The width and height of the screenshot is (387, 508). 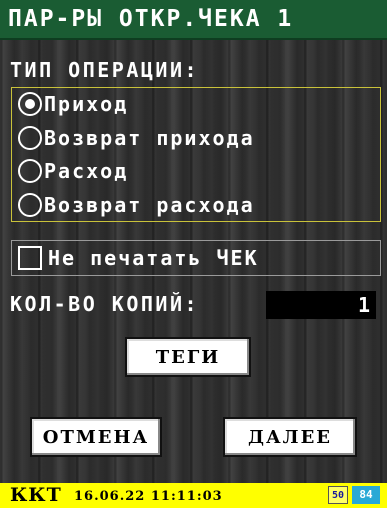 What do you see at coordinates (86, 171) in the screenshot?
I see `radio-label: Расход` at bounding box center [86, 171].